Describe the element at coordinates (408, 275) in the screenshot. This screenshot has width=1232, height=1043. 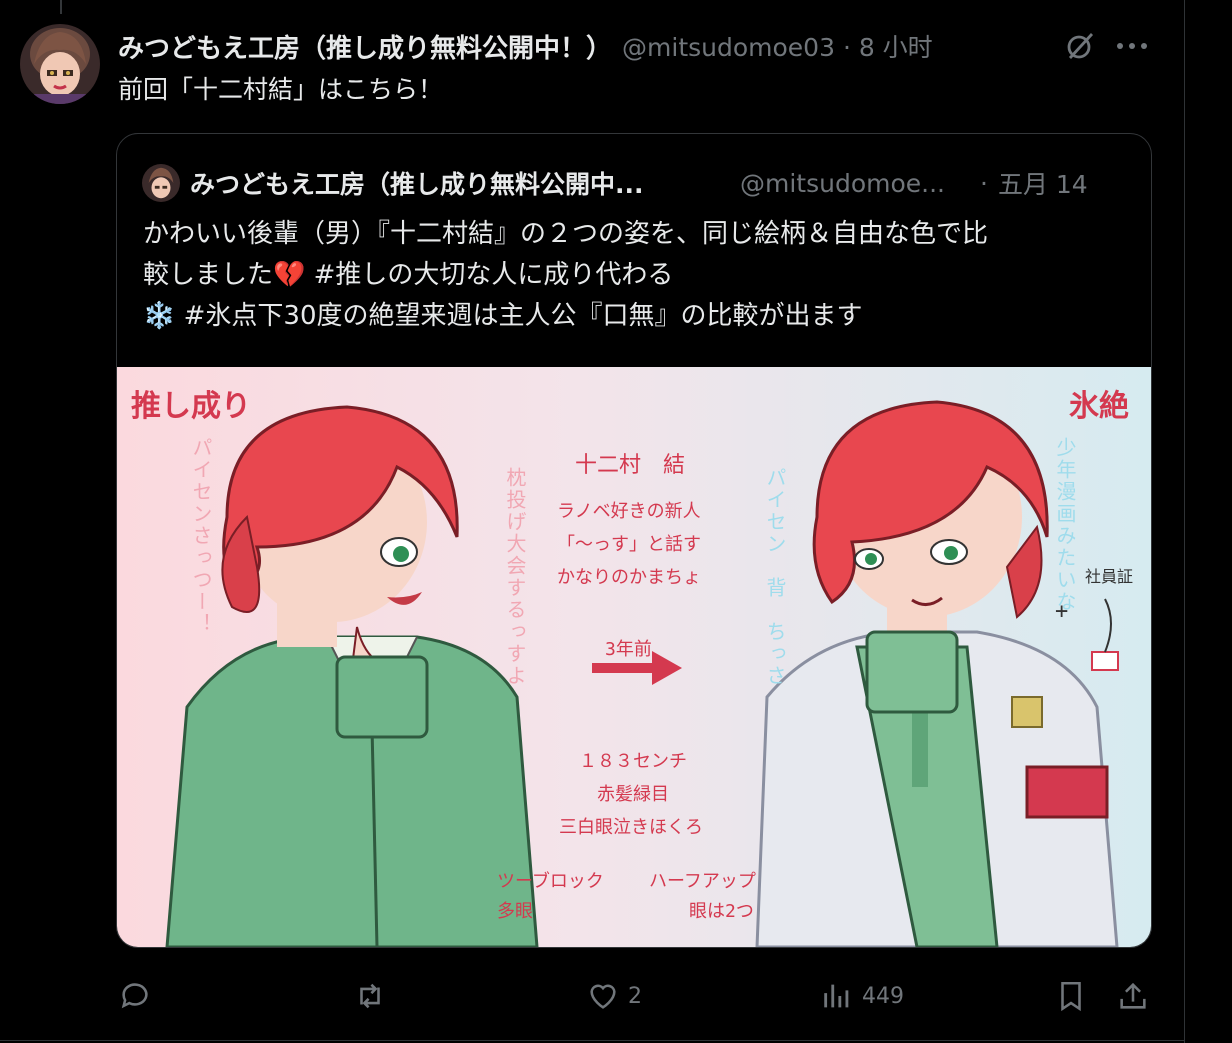
I see `quote-text-line: 較しました💔 #推しの大切な人に成り代わる` at that location.